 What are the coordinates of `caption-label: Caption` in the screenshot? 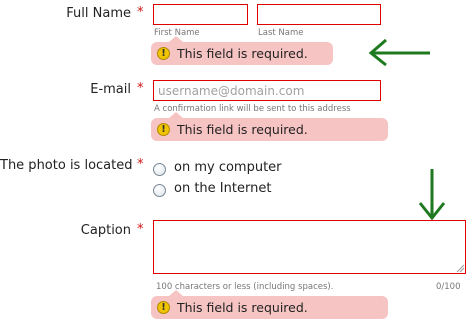 It's located at (65, 230).